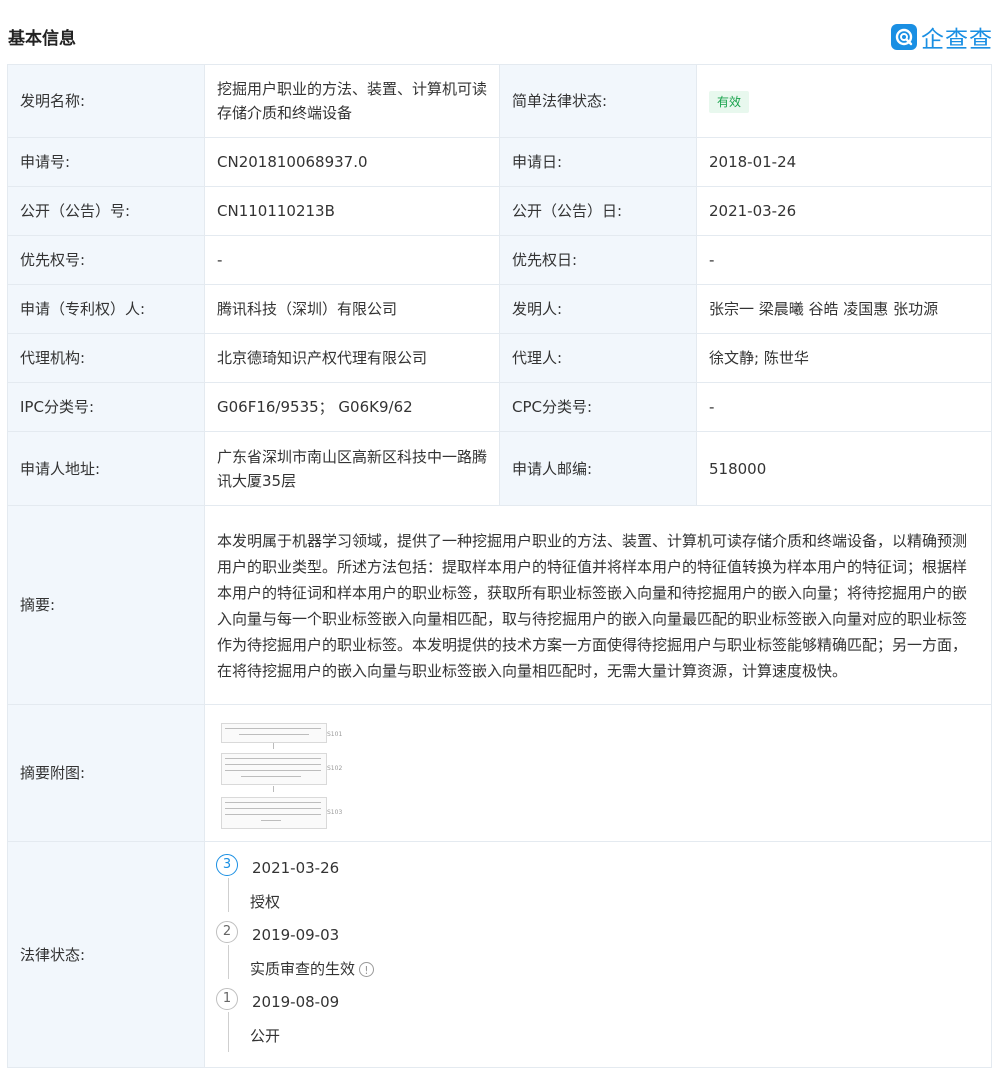 Image resolution: width=1005 pixels, height=1082 pixels. I want to click on timeline-desc: 授权, so click(265, 902).